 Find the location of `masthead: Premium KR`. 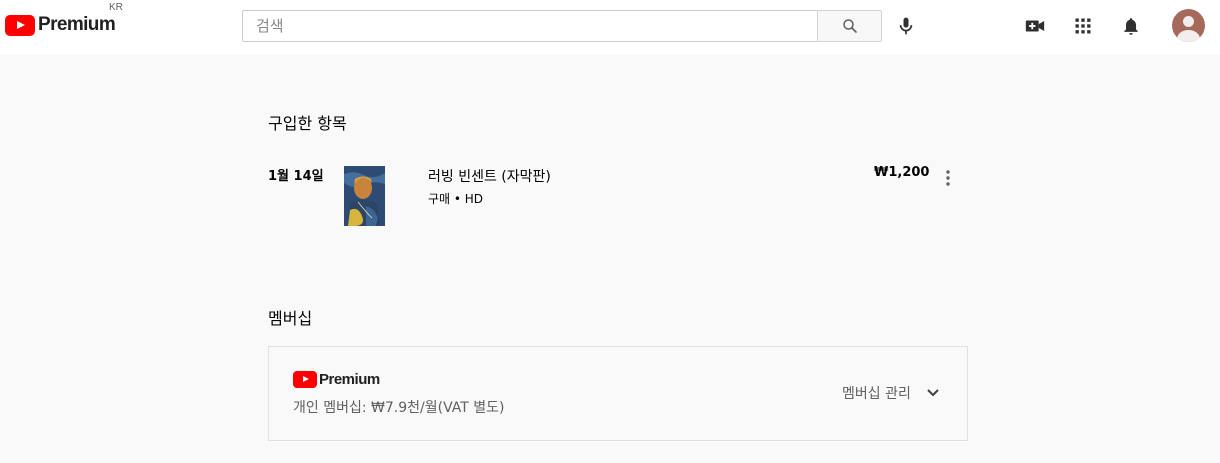

masthead: Premium KR is located at coordinates (610, 27).